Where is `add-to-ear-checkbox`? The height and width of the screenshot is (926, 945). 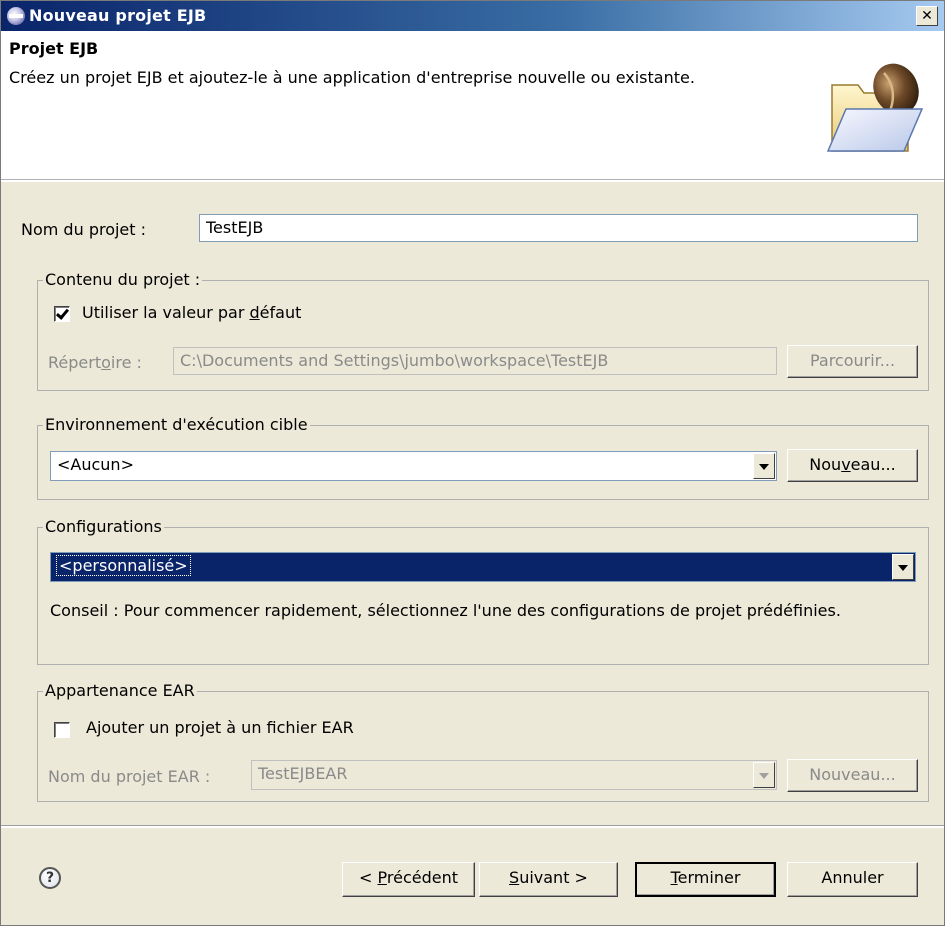 add-to-ear-checkbox is located at coordinates (62, 730).